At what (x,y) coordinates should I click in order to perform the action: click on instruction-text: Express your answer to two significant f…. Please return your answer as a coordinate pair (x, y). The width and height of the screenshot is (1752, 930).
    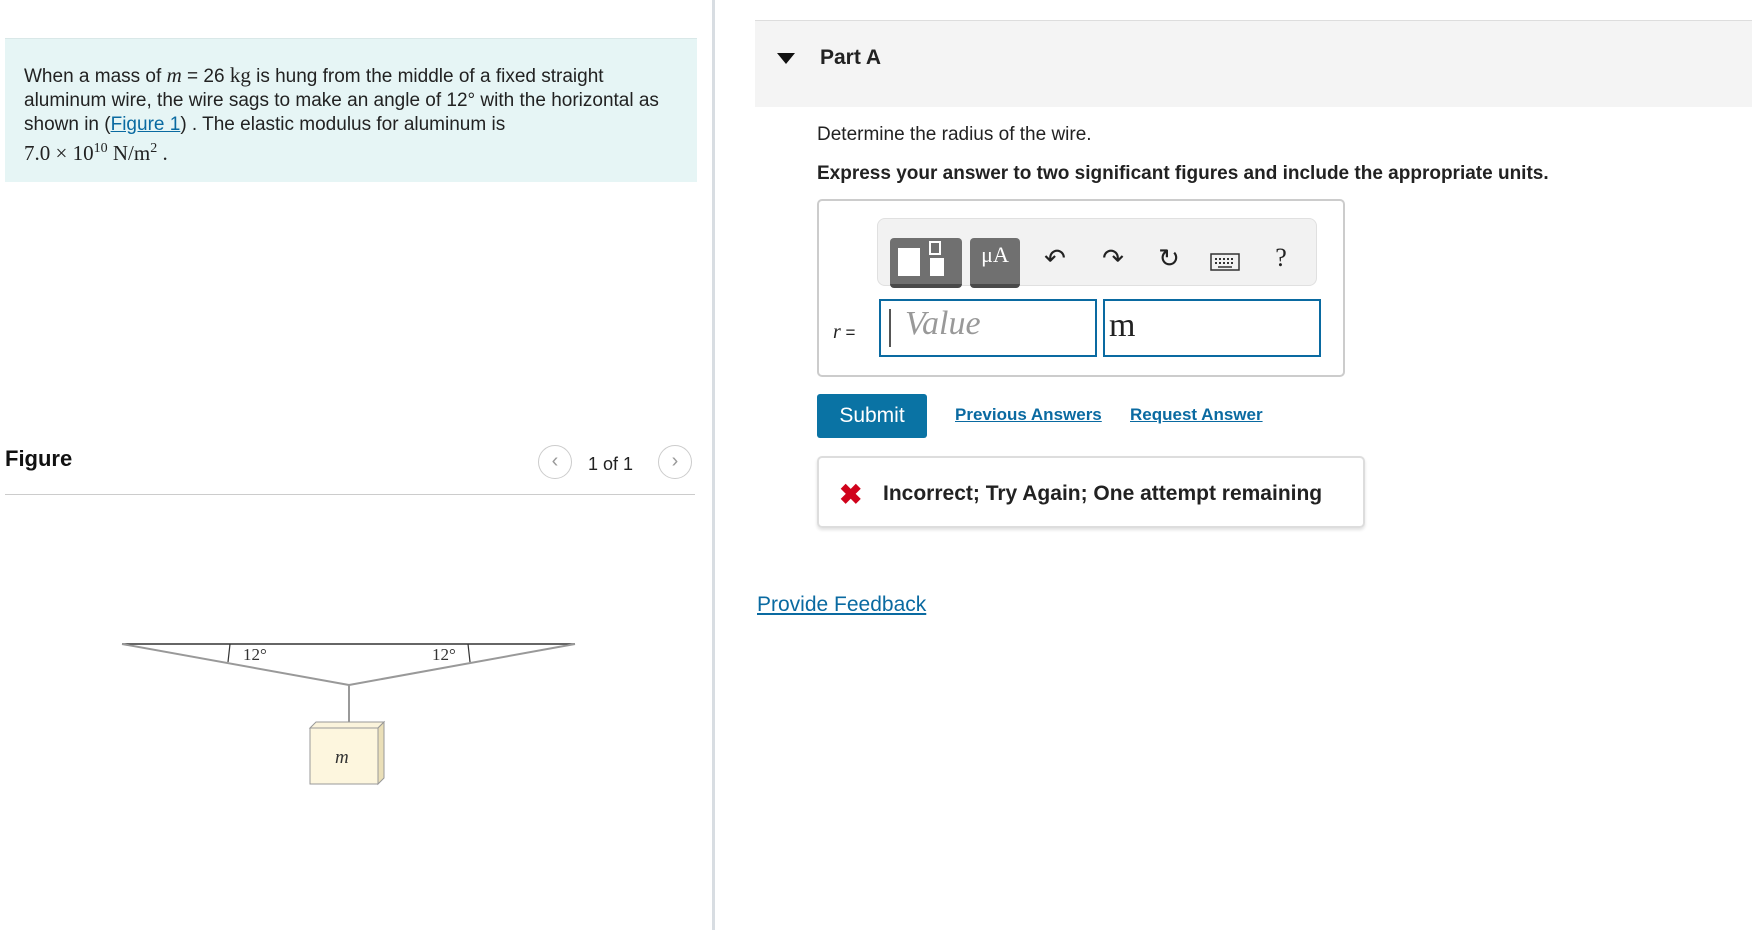
    Looking at the image, I should click on (1183, 173).